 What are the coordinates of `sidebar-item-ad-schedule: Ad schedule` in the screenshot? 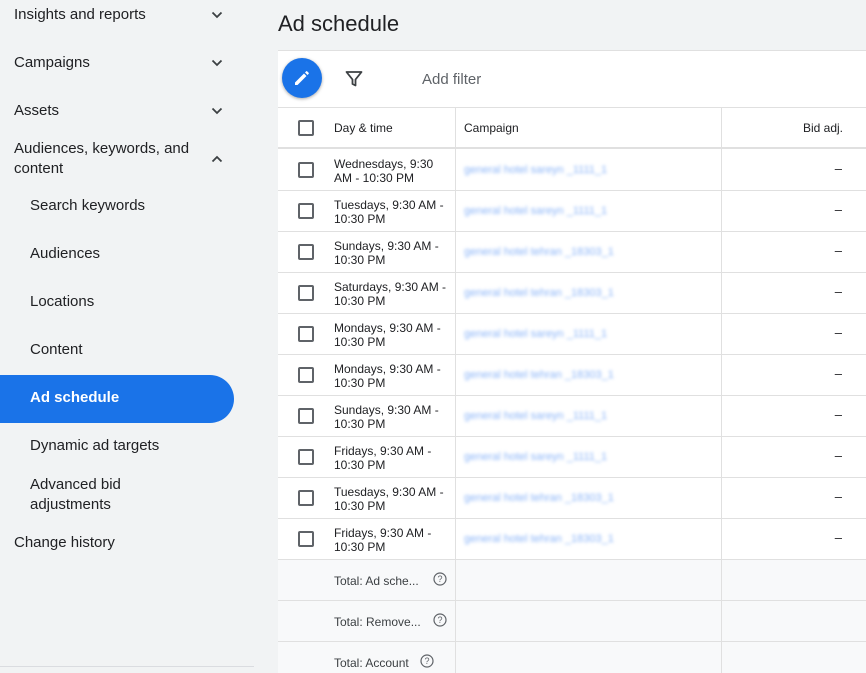 It's located at (117, 399).